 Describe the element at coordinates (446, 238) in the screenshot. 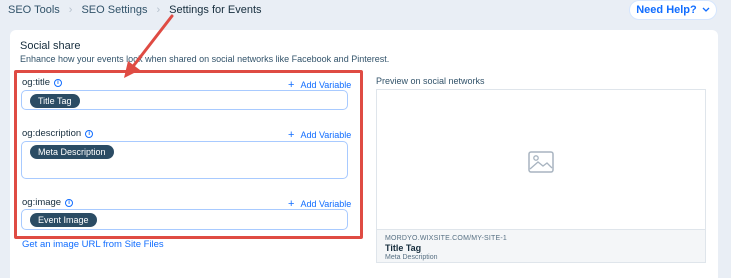

I see `preview-url: MORDYO.WIXSITE.COM/MY-SITE-1` at that location.